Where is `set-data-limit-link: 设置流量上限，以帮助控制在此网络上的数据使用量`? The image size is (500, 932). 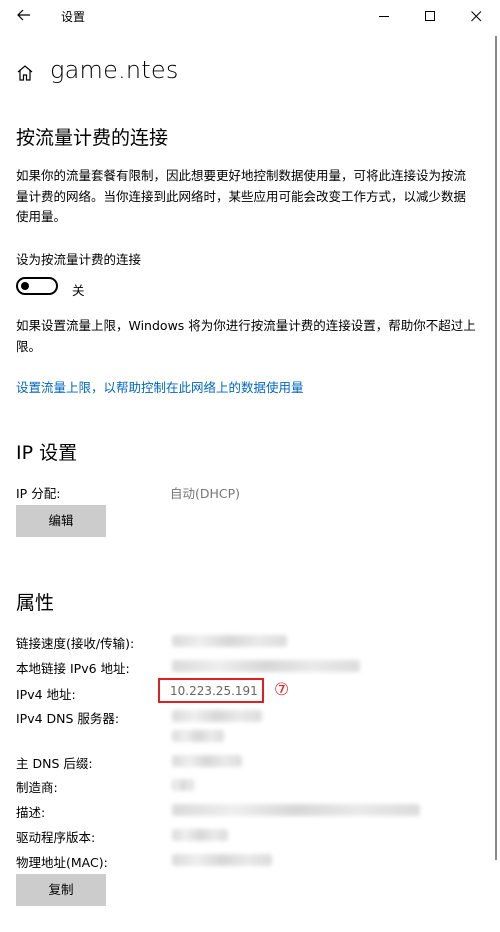 set-data-limit-link: 设置流量上限，以帮助控制在此网络上的数据使用量 is located at coordinates (160, 386).